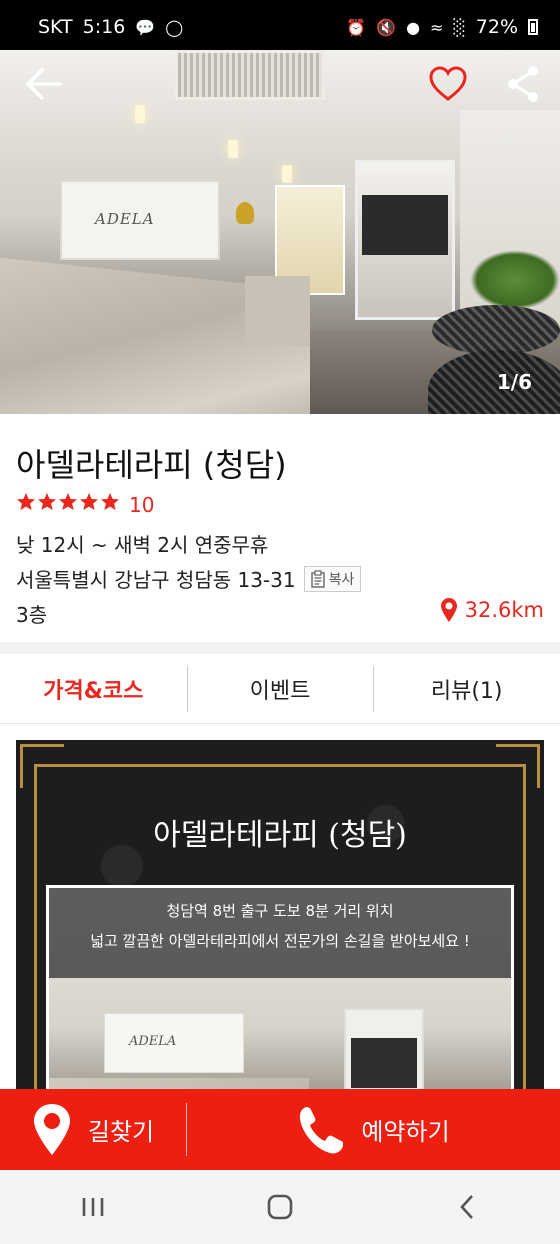 The width and height of the screenshot is (560, 1244). I want to click on photo-vase, so click(245, 213).